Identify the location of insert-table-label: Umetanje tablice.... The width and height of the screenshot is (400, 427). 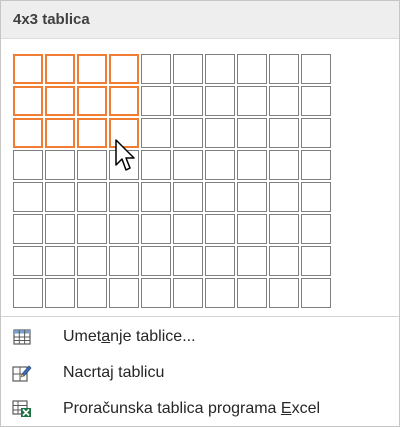
(129, 336).